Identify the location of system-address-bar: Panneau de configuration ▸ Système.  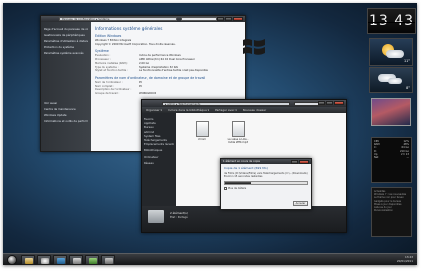
(118, 19).